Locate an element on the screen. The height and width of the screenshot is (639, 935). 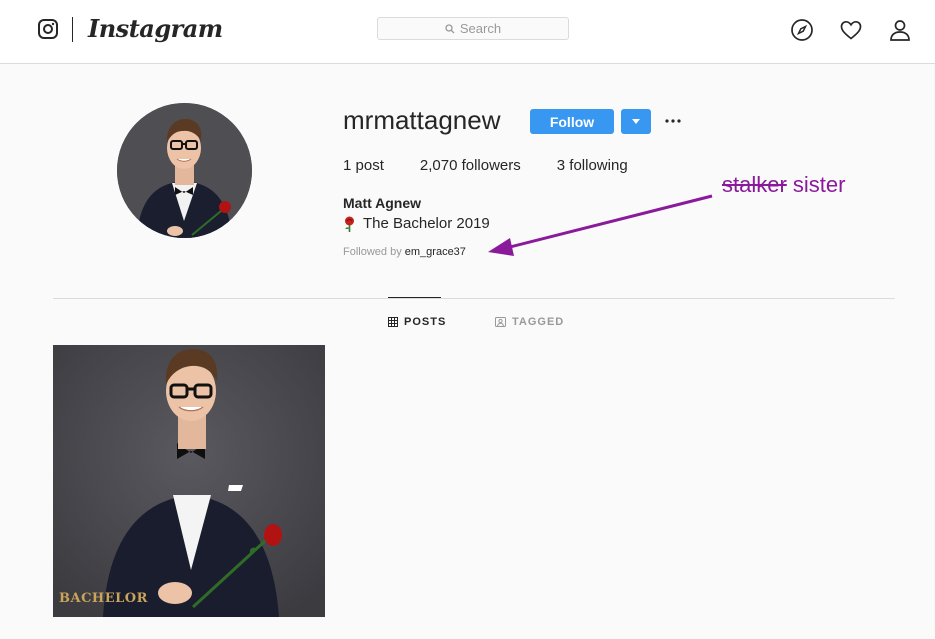
active-tab-indicator is located at coordinates (414, 297).